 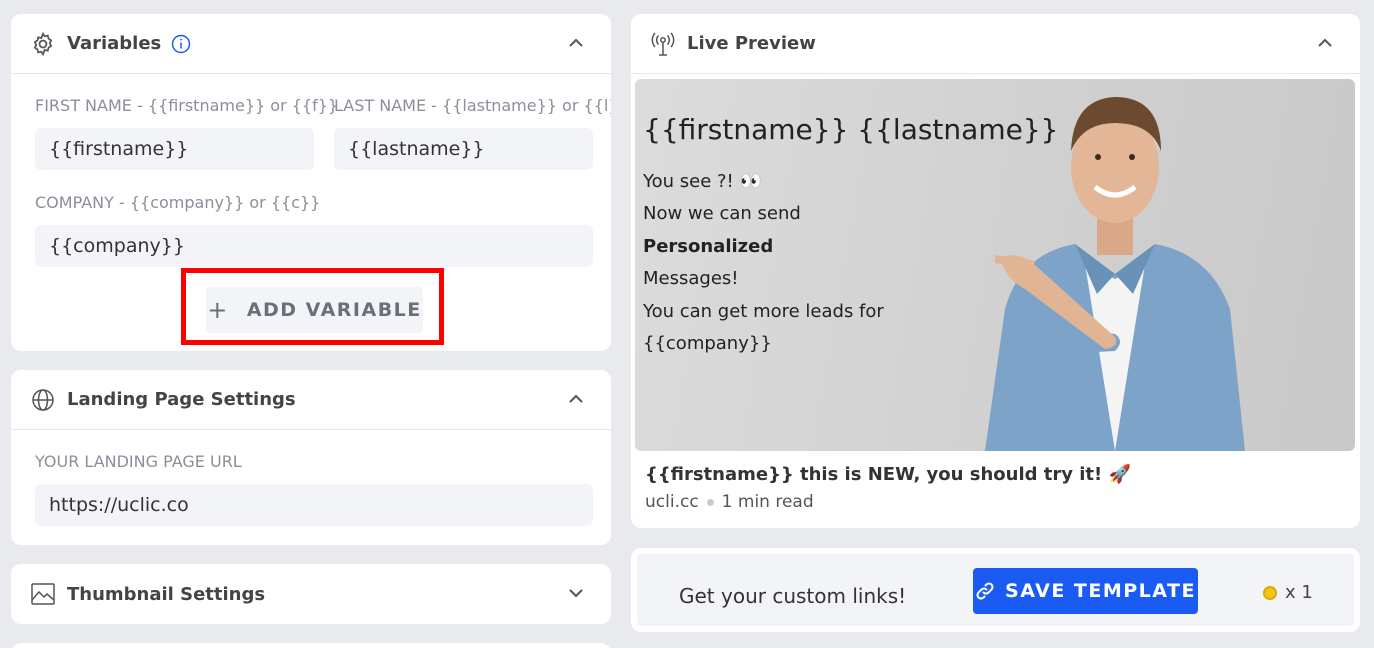 What do you see at coordinates (995, 44) in the screenshot?
I see `live-preview-header: Live Preview` at bounding box center [995, 44].